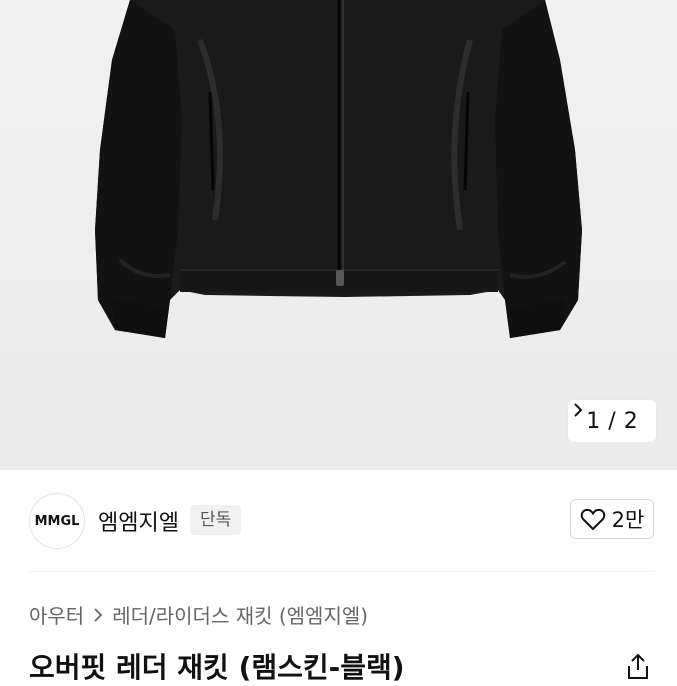 The height and width of the screenshot is (686, 677). I want to click on heart-icon, so click(592, 519).